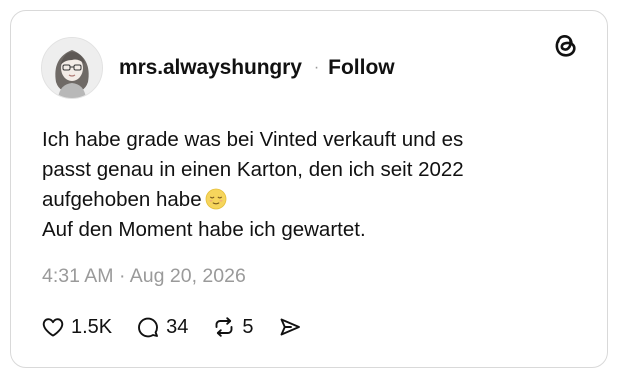 Image resolution: width=620 pixels, height=380 pixels. What do you see at coordinates (53, 327) in the screenshot?
I see `heart-icon` at bounding box center [53, 327].